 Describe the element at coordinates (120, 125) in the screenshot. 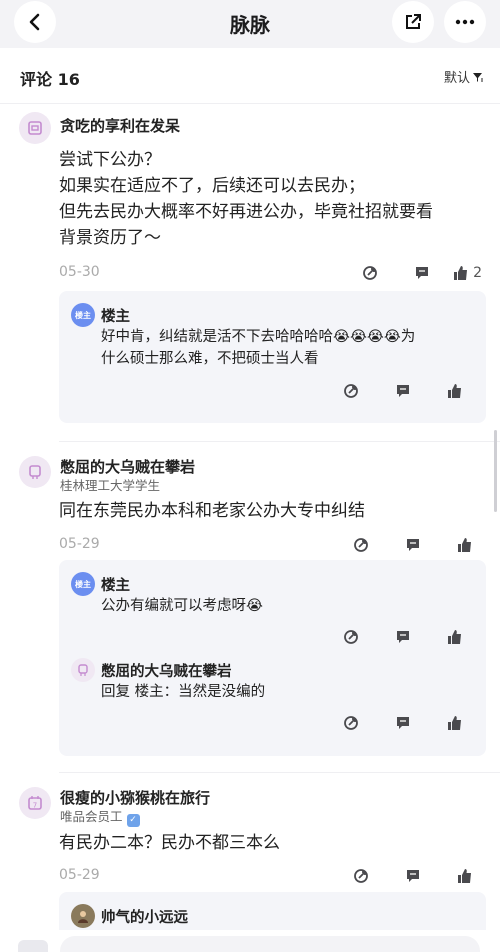

I see `comment-author: 贪吃的享利在发呆` at that location.